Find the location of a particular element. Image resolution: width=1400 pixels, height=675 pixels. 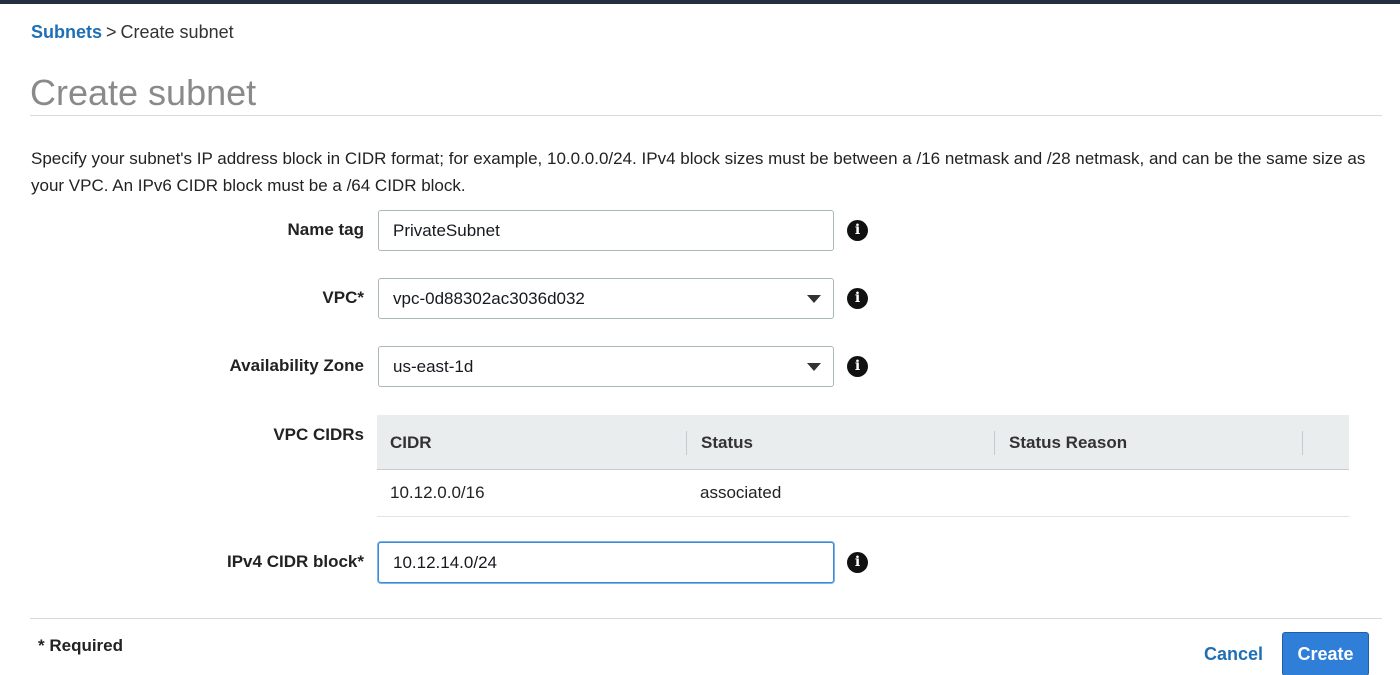

status-cell: associated is located at coordinates (741, 492).